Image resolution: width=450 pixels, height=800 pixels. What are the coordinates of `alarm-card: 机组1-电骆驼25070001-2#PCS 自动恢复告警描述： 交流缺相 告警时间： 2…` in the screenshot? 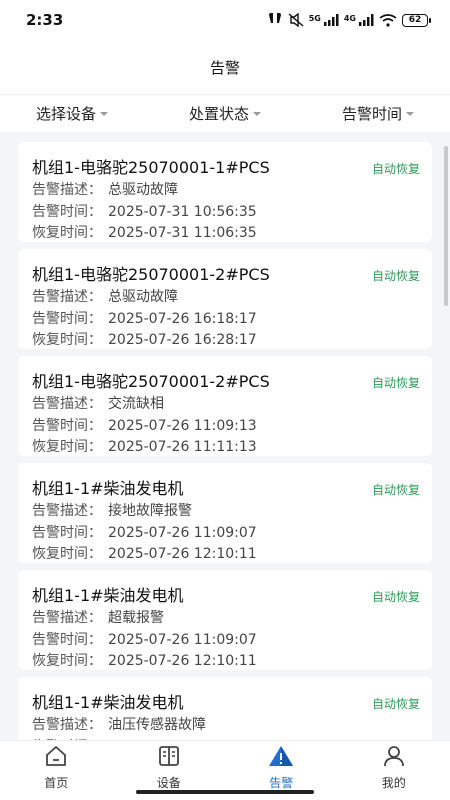 It's located at (225, 406).